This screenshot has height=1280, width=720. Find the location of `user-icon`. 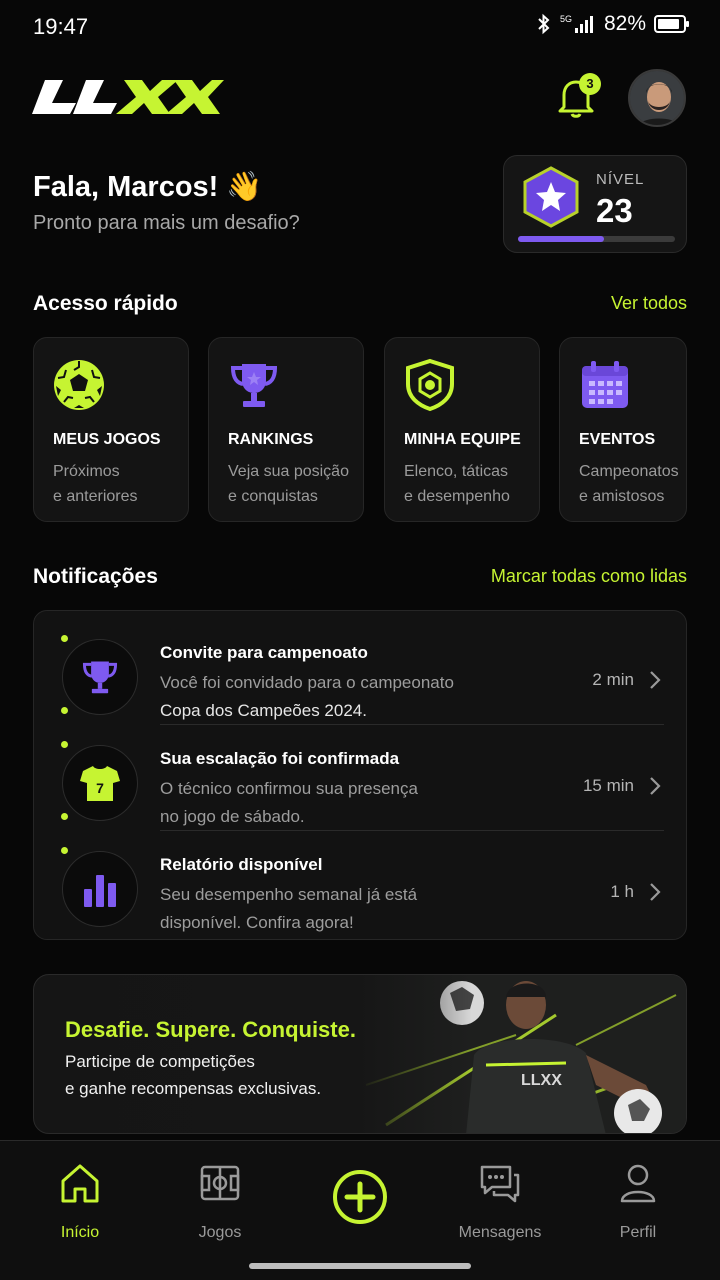

user-icon is located at coordinates (638, 1183).